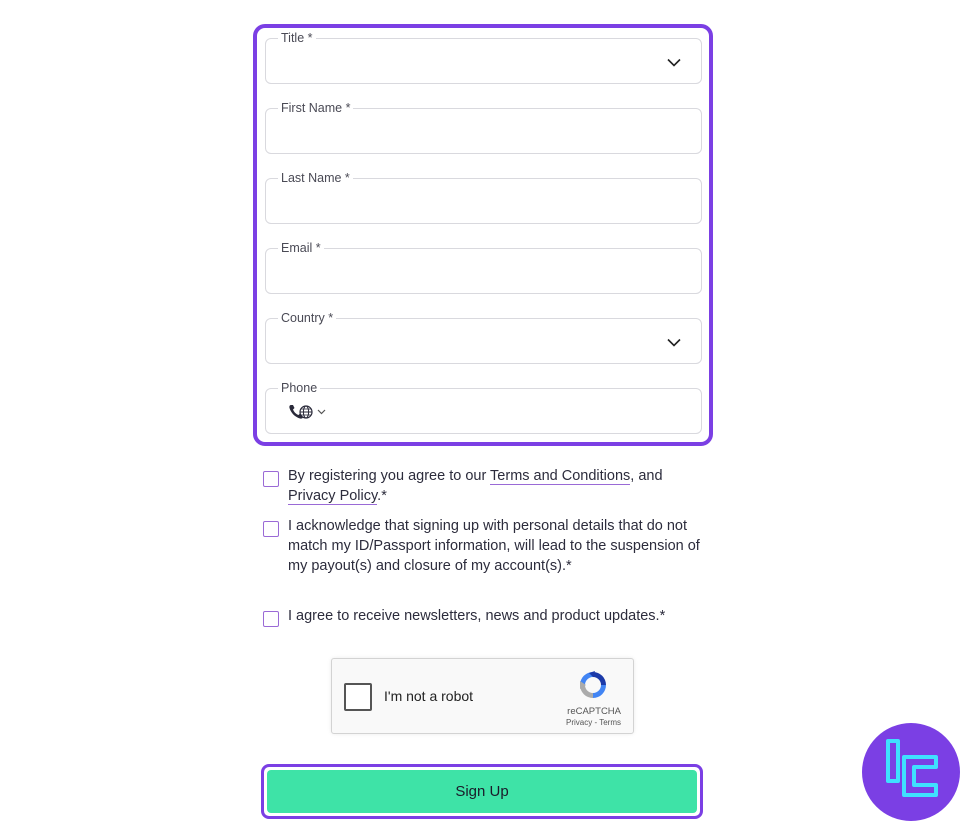 The width and height of the screenshot is (969, 830). Describe the element at coordinates (382, 496) in the screenshot. I see `terms-text-suffix: .*` at that location.